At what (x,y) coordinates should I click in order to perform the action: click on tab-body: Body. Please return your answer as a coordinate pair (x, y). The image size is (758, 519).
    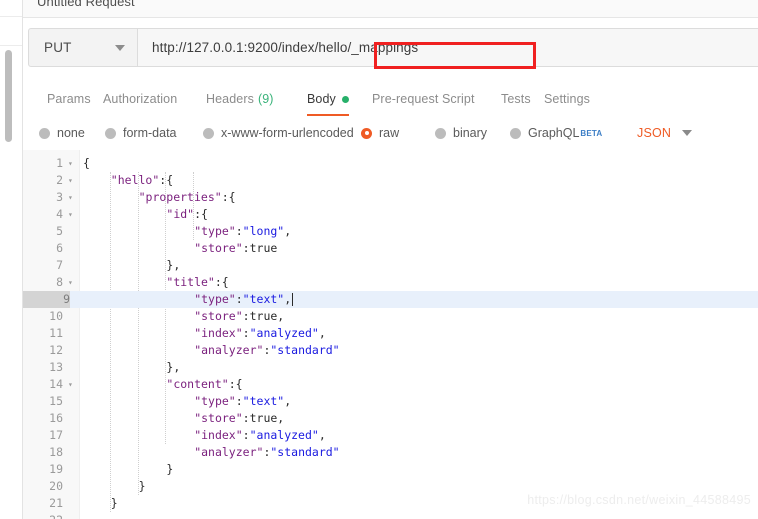
    Looking at the image, I should click on (328, 99).